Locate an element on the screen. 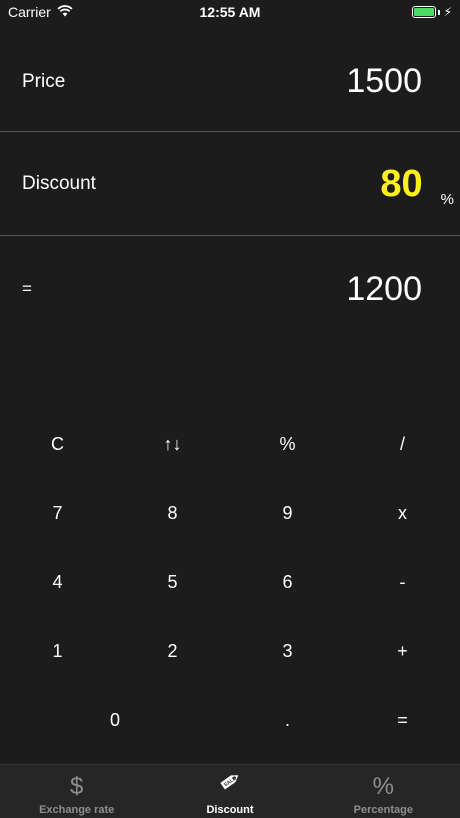 The image size is (460, 818). digit-7-key: 7 is located at coordinates (57, 513).